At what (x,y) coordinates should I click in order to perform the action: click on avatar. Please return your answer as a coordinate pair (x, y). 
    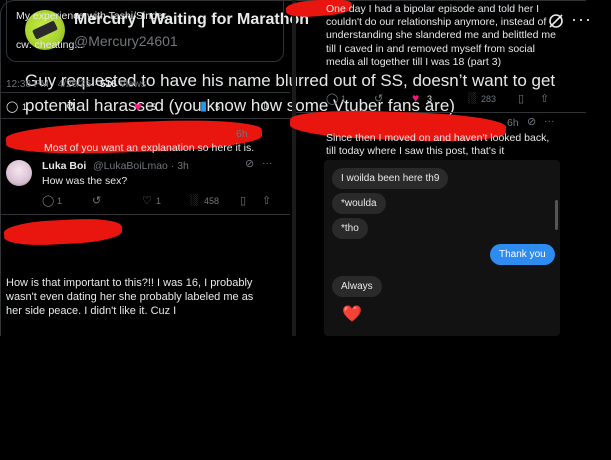
    Looking at the image, I should click on (19, 173).